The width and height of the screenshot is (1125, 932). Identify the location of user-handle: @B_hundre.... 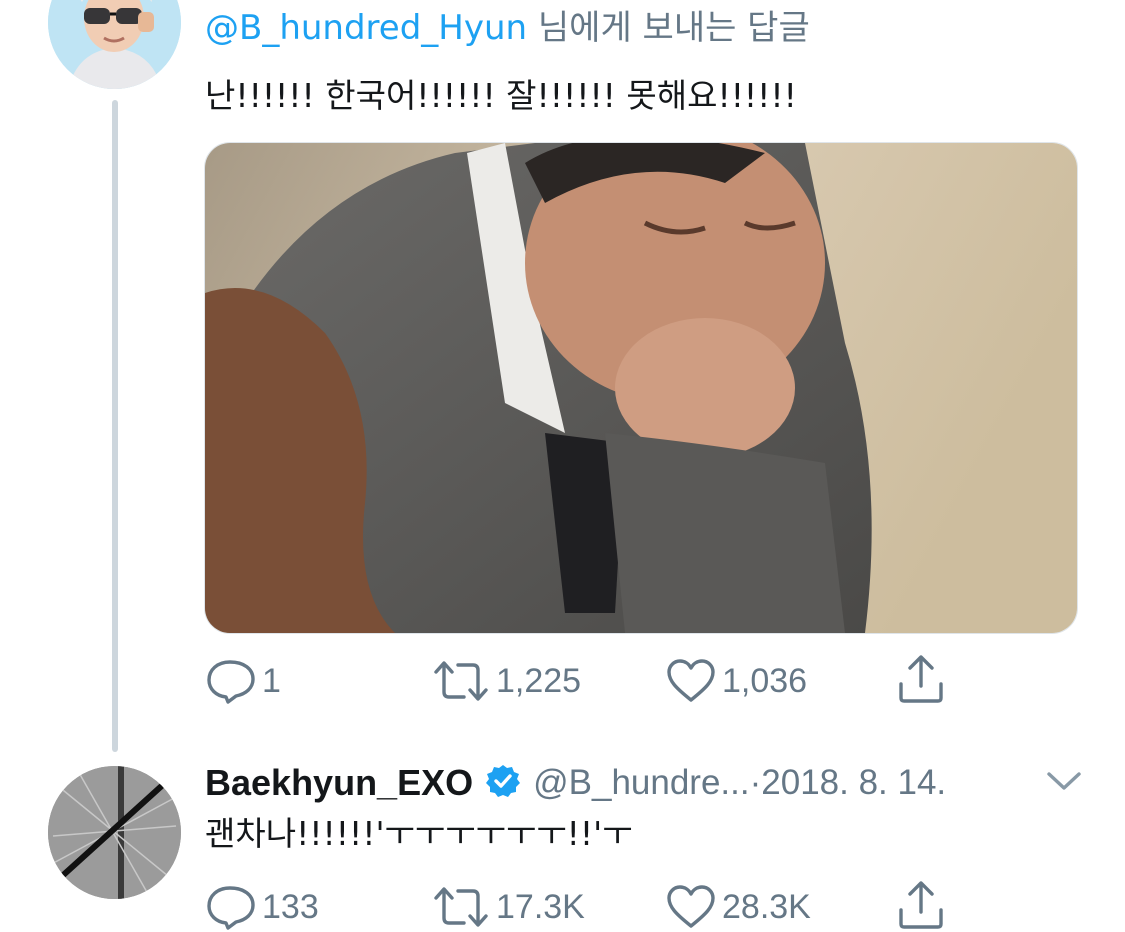
(641, 783).